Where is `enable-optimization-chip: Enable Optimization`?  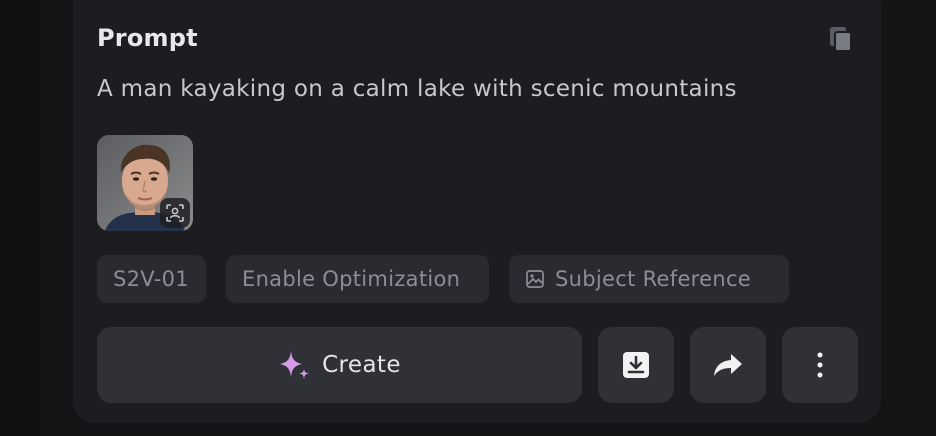 enable-optimization-chip: Enable Optimization is located at coordinates (357, 279).